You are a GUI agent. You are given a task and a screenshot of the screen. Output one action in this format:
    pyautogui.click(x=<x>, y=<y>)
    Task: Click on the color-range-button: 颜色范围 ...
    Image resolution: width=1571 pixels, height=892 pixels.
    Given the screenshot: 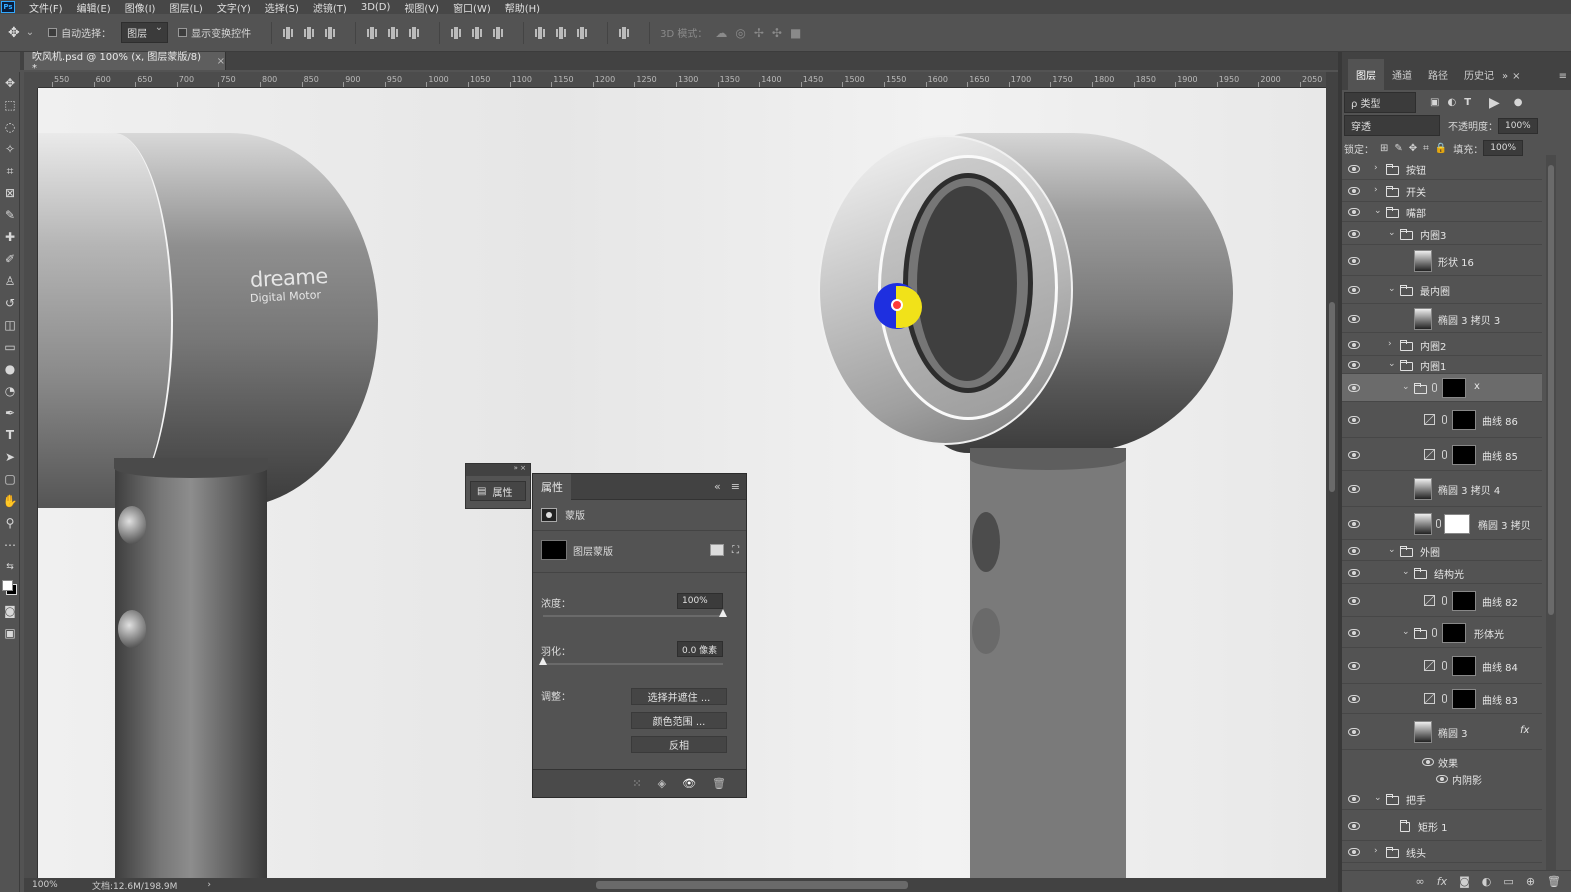 What is the action you would take?
    pyautogui.click(x=679, y=720)
    